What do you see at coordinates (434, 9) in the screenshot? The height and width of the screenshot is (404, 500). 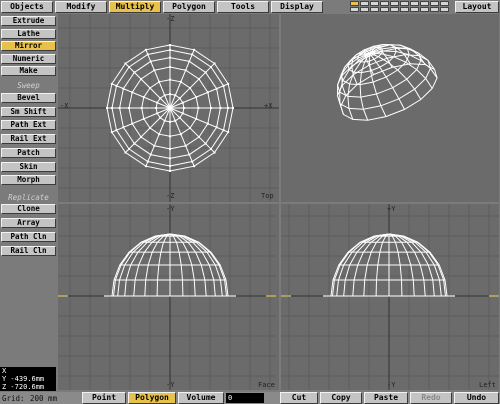 I see `layer-19-button` at bounding box center [434, 9].